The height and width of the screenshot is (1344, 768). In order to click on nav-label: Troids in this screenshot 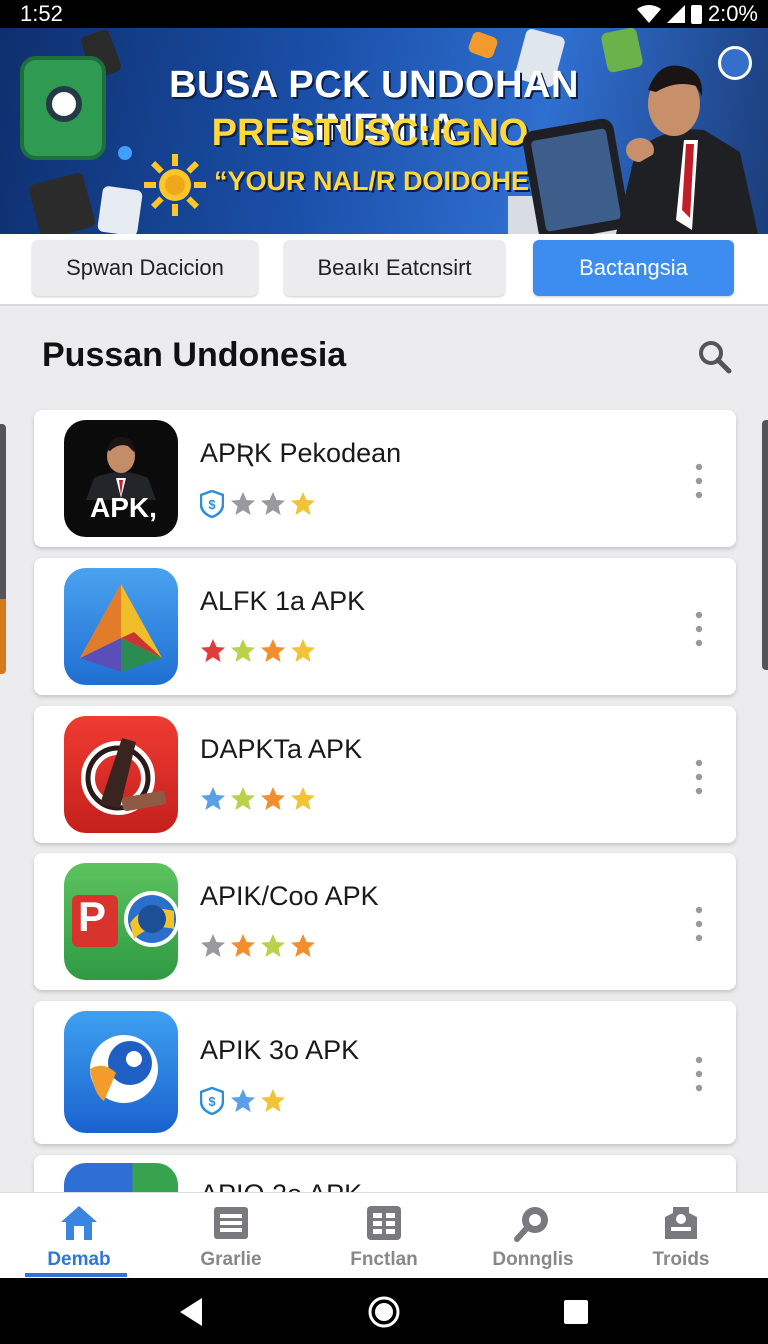, I will do `click(681, 1259)`.